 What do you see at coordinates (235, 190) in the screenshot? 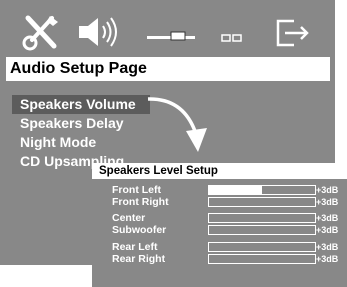
I see `level-fill` at bounding box center [235, 190].